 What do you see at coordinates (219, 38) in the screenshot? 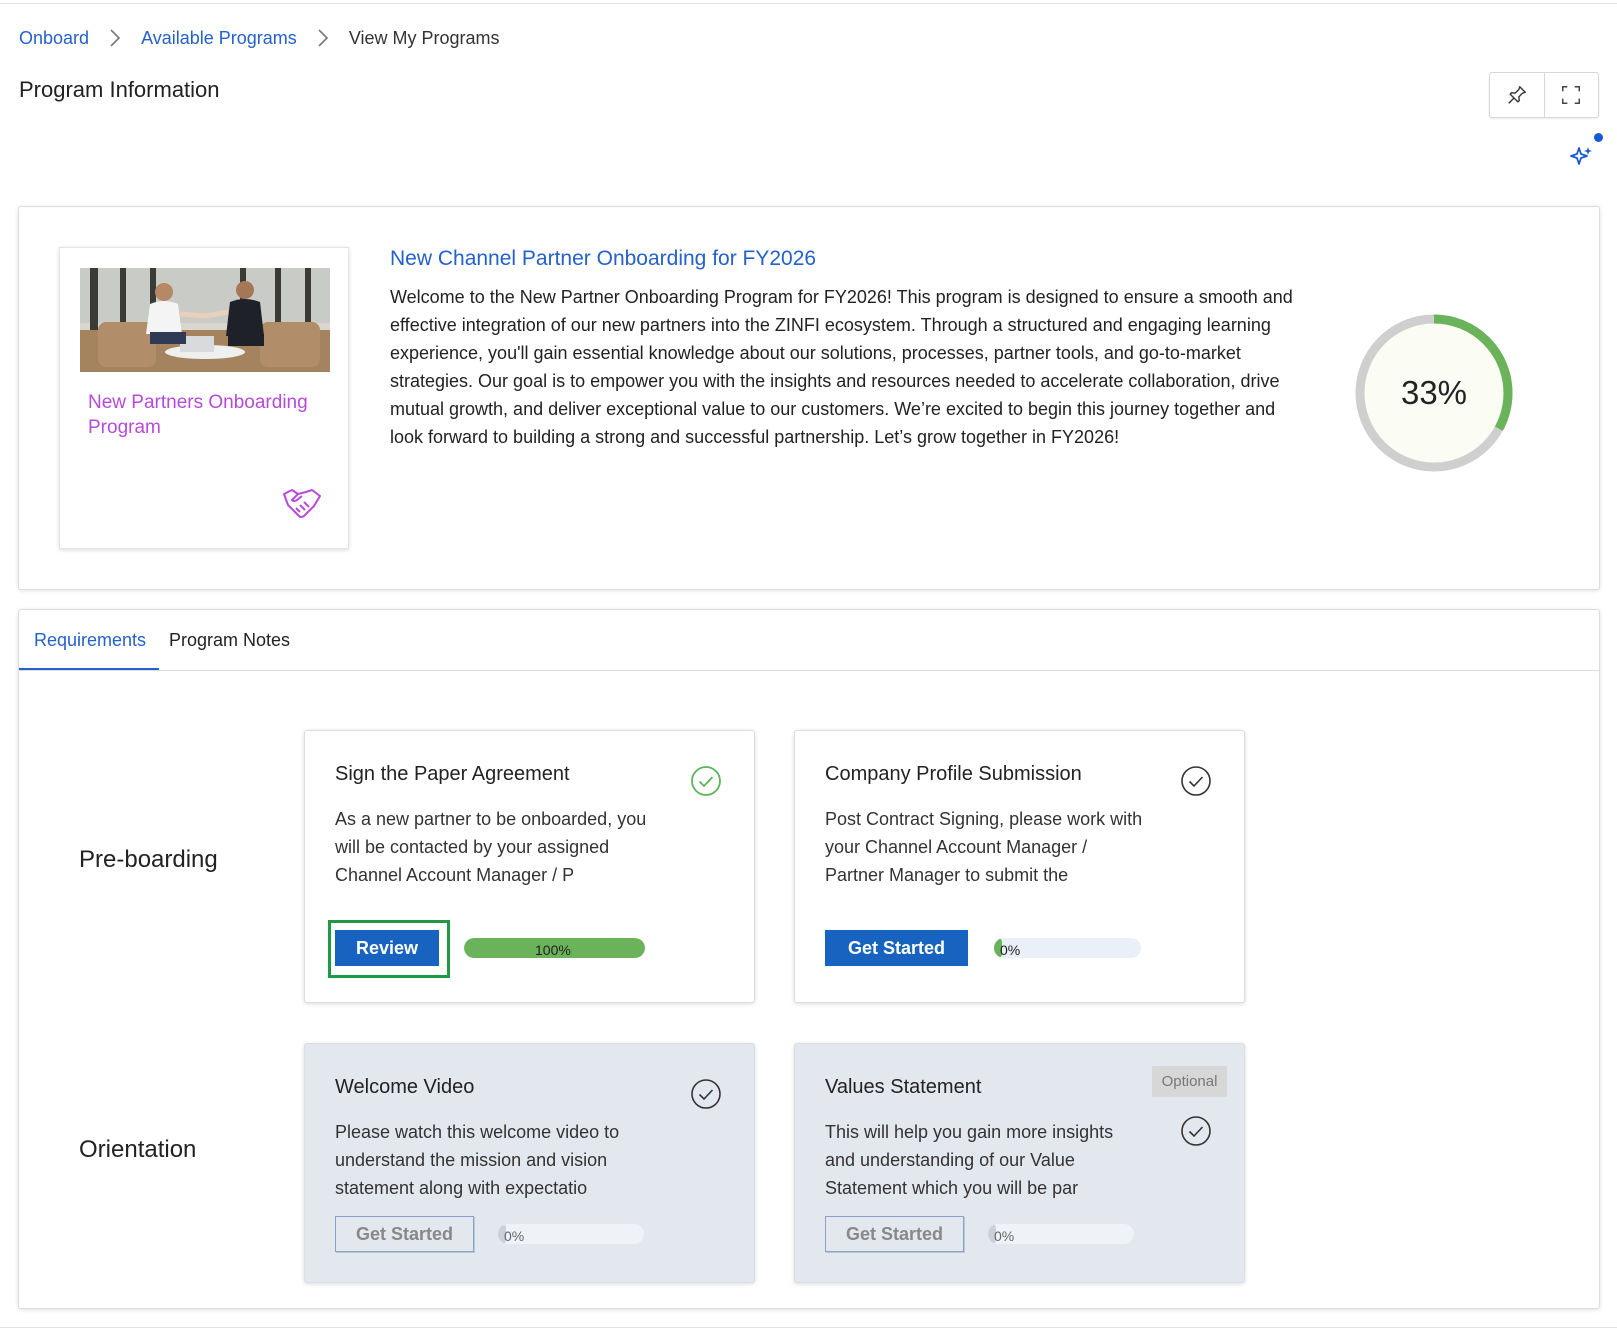
I see `breadcrumb-available-programs: Available Programs` at bounding box center [219, 38].